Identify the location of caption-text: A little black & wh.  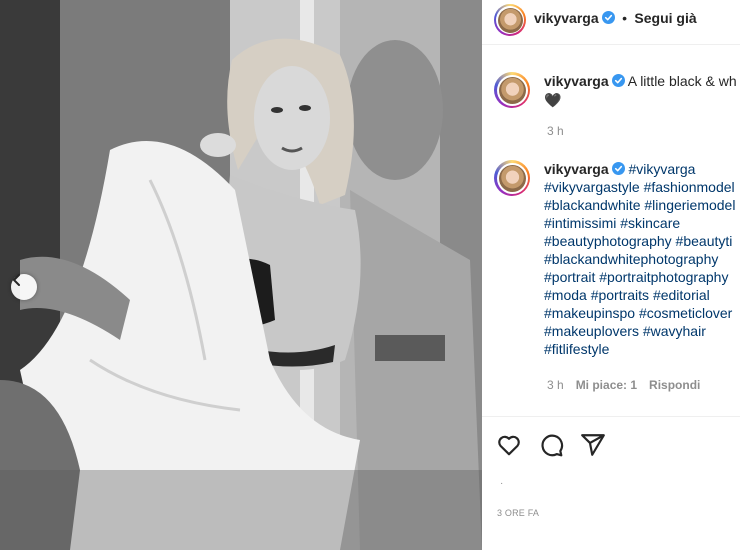
(682, 81).